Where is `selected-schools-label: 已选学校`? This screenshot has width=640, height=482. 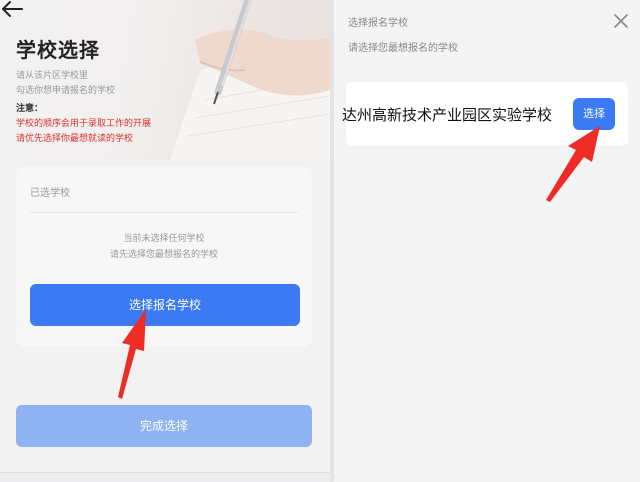
selected-schools-label: 已选学校 is located at coordinates (50, 193).